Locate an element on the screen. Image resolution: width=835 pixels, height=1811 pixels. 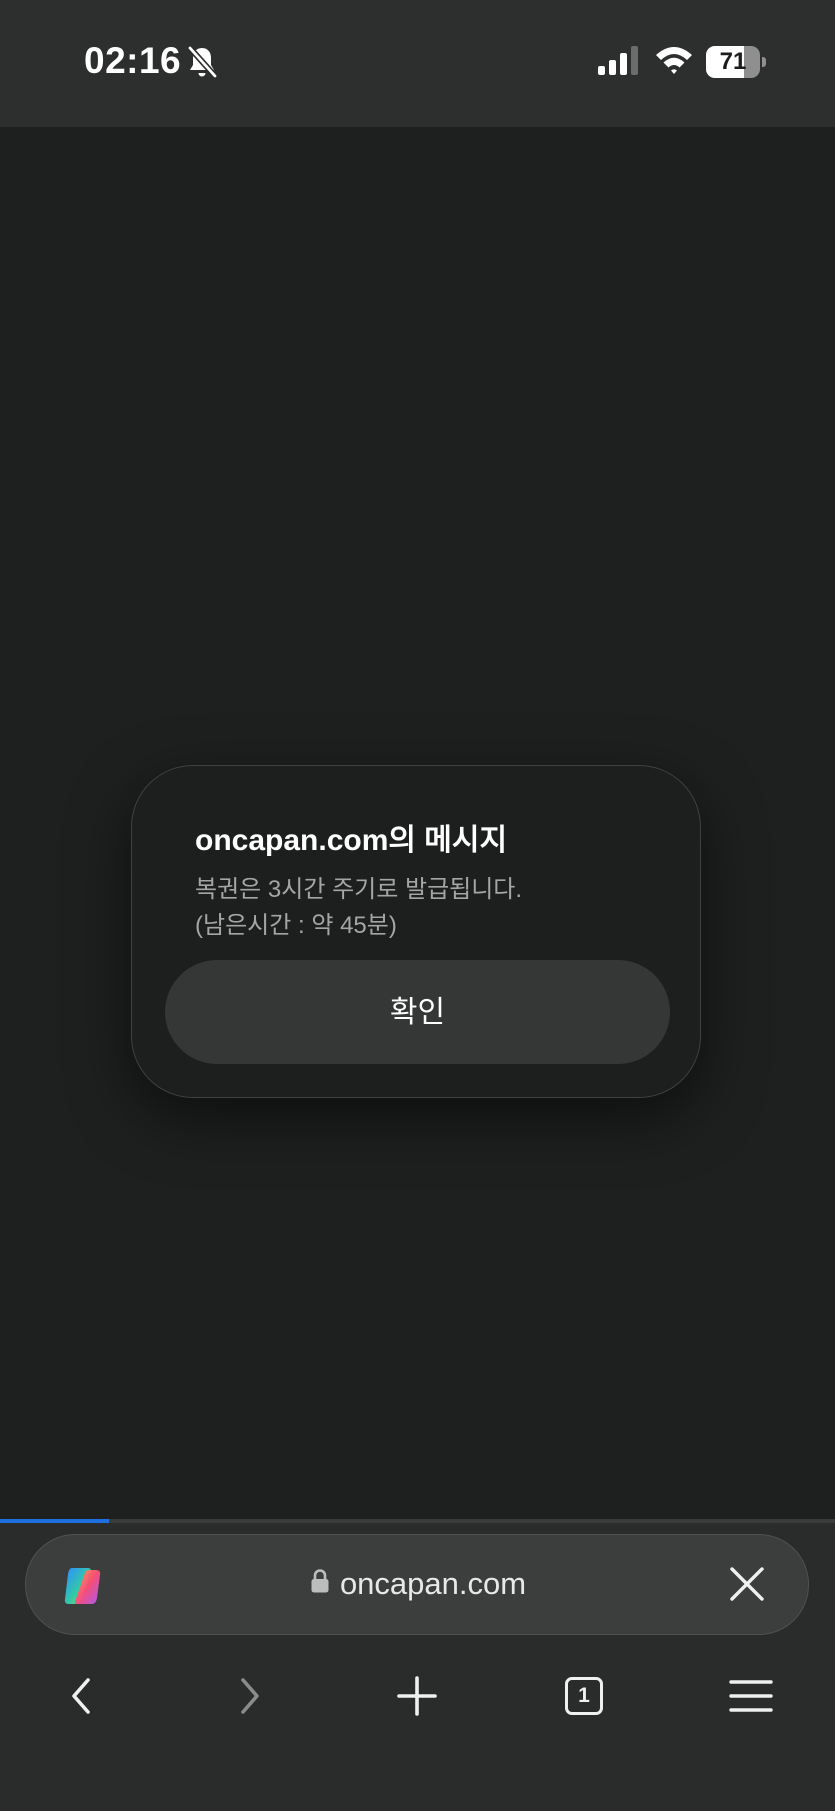
ok-button: 확인 is located at coordinates (417, 1012).